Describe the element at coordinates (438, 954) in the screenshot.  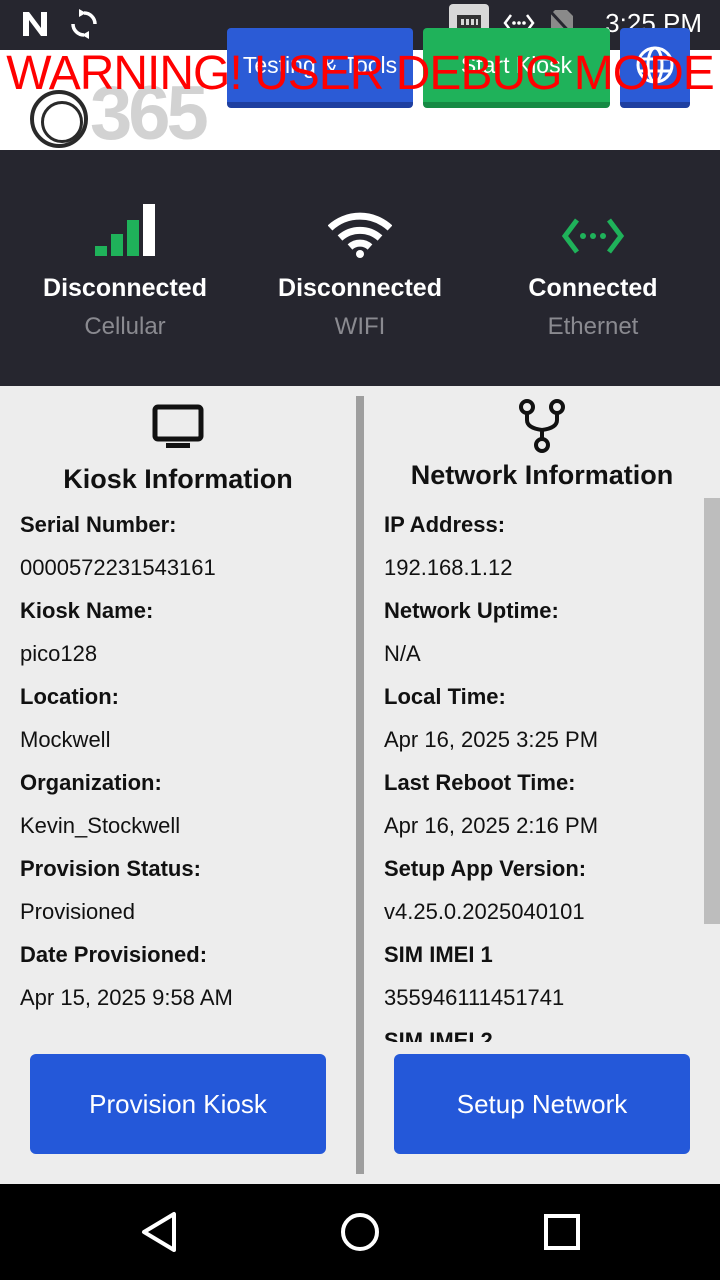
I see `field-label: SIM IMEI 1` at that location.